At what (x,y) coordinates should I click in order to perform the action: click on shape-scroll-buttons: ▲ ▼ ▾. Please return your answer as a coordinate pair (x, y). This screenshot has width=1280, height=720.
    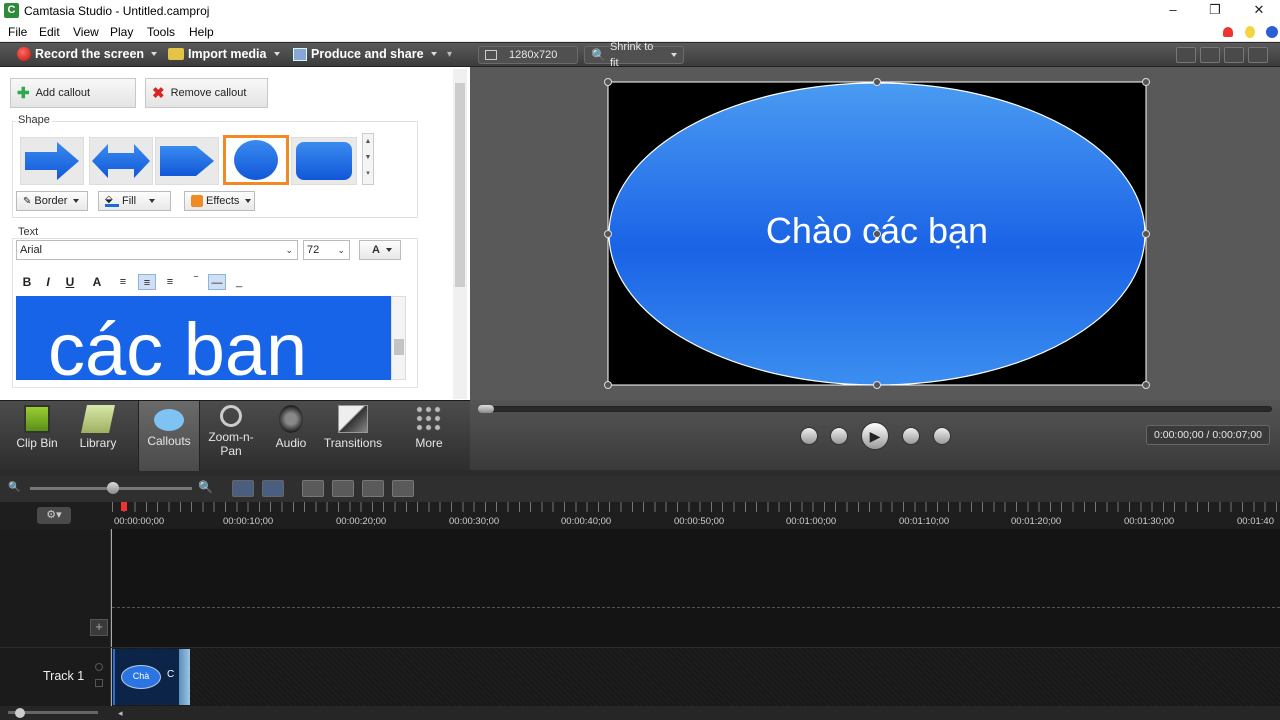
    Looking at the image, I should click on (368, 159).